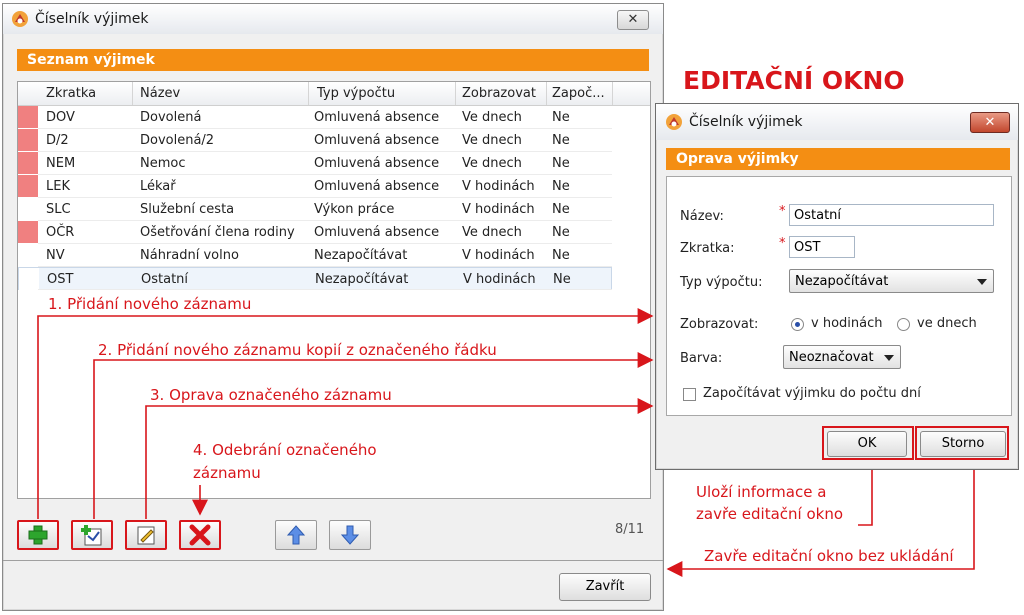 This screenshot has width=1024, height=615. I want to click on type-select: Nezapočítávat, so click(891, 281).